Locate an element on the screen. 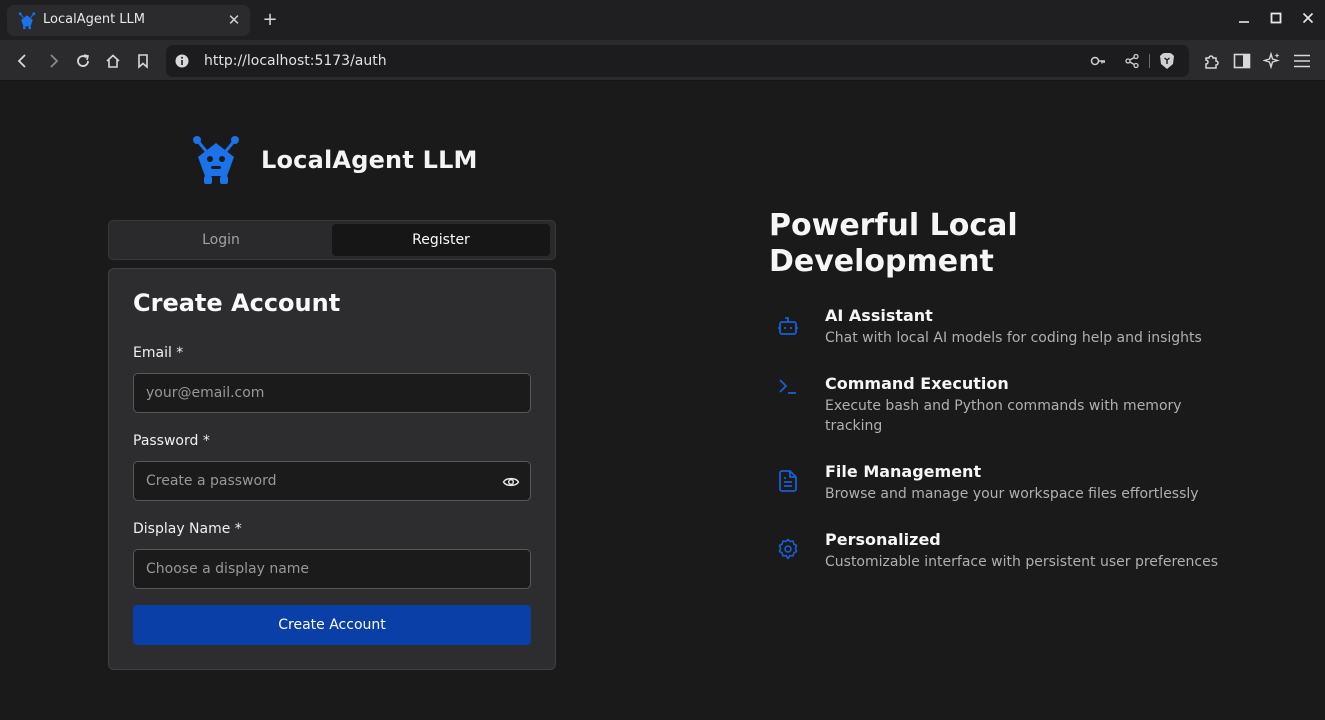 The width and height of the screenshot is (1325, 720). reload-icon is located at coordinates (83, 60).